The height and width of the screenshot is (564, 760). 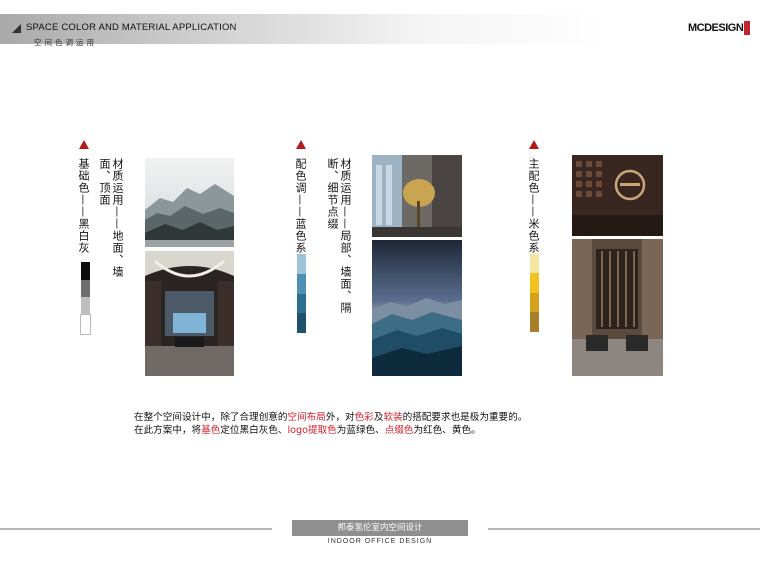 What do you see at coordinates (380, 528) in the screenshot?
I see `footer-title: 邦泰氢伦室内空间设计` at bounding box center [380, 528].